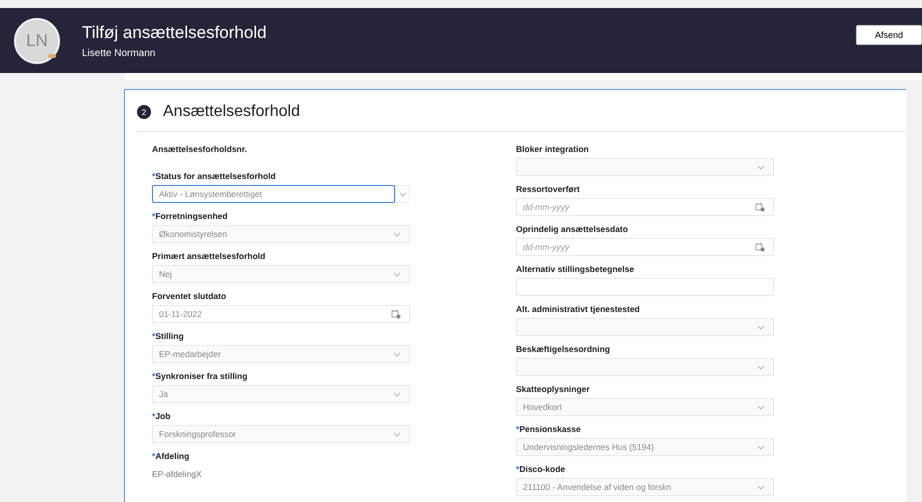  What do you see at coordinates (576, 269) in the screenshot?
I see `field-label: Alternativ stillingsbetegnelse` at bounding box center [576, 269].